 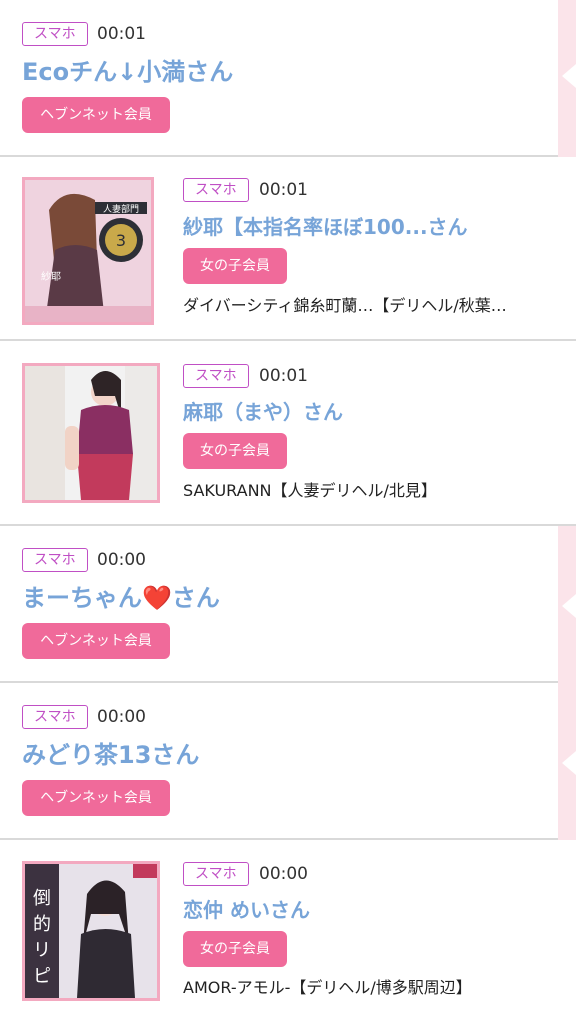 I want to click on svg-text: 3, so click(x=121, y=240).